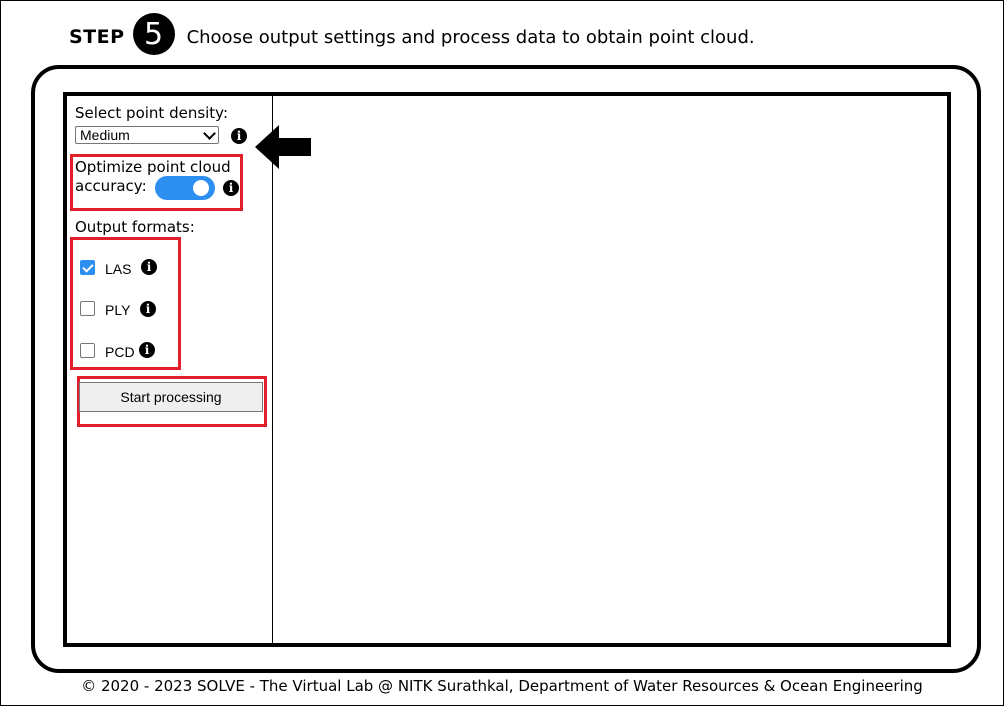 This screenshot has height=706, width=1004. Describe the element at coordinates (105, 135) in the screenshot. I see `density-select-value: Medium` at that location.